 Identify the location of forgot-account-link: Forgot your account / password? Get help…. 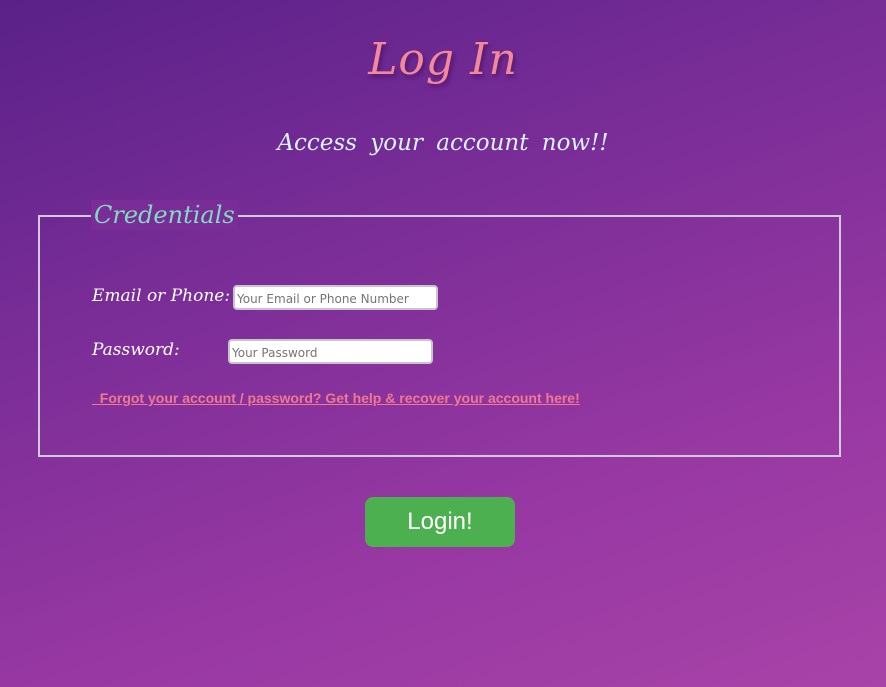
(336, 398).